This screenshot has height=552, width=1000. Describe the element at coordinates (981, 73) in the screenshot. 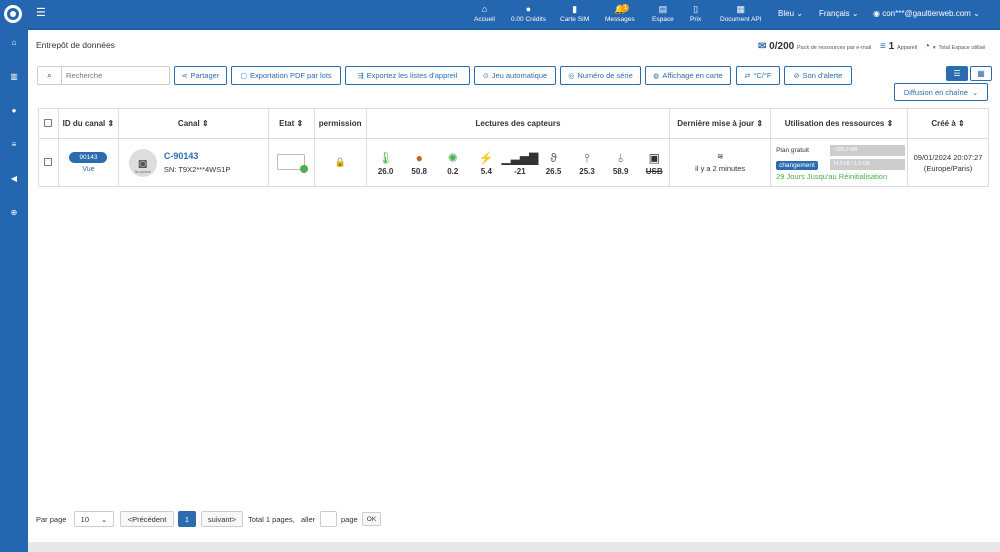

I see `grid-view-icon: ▦` at that location.